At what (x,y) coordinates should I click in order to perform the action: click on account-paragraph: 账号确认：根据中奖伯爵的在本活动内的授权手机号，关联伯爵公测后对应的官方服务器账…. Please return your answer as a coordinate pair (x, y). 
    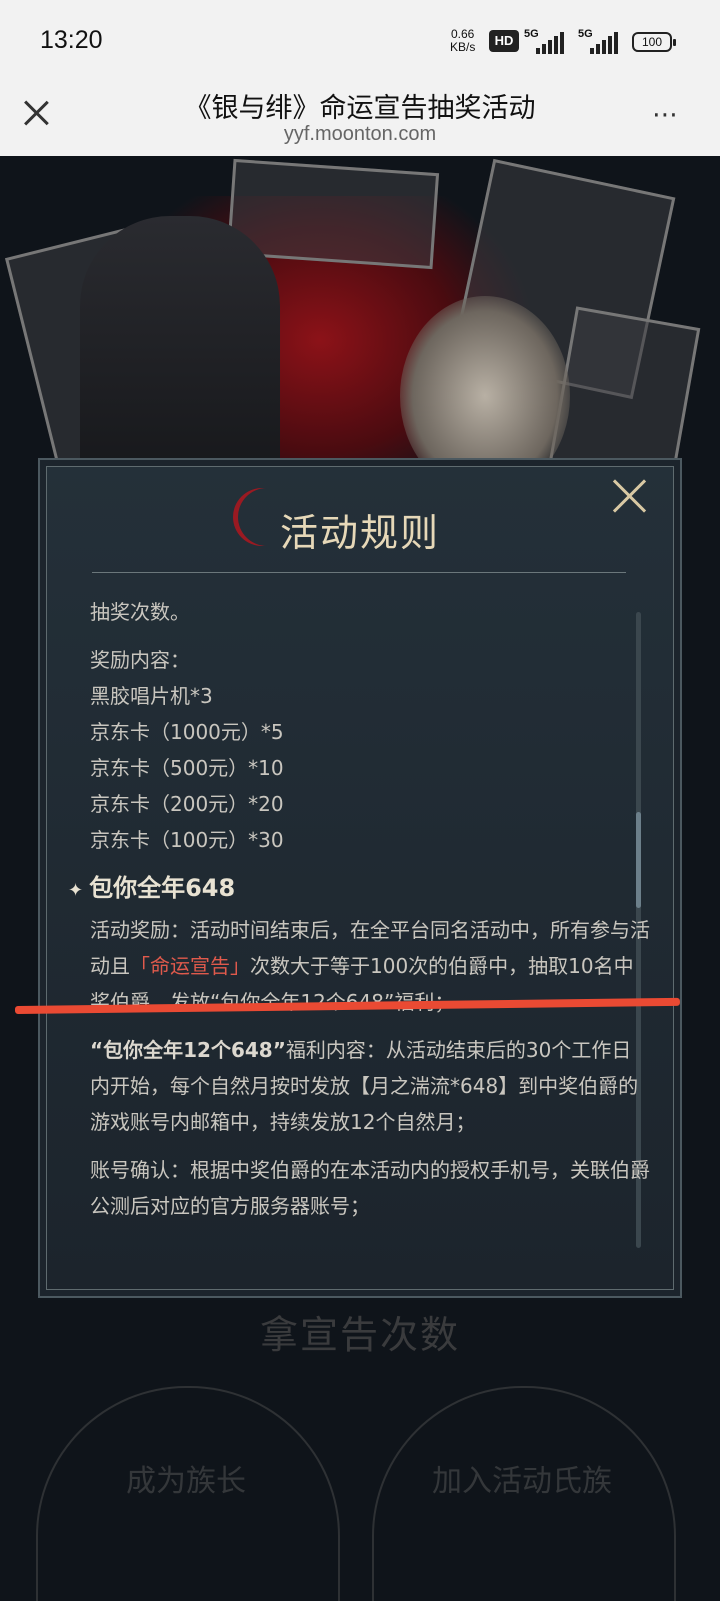
    Looking at the image, I should click on (370, 1188).